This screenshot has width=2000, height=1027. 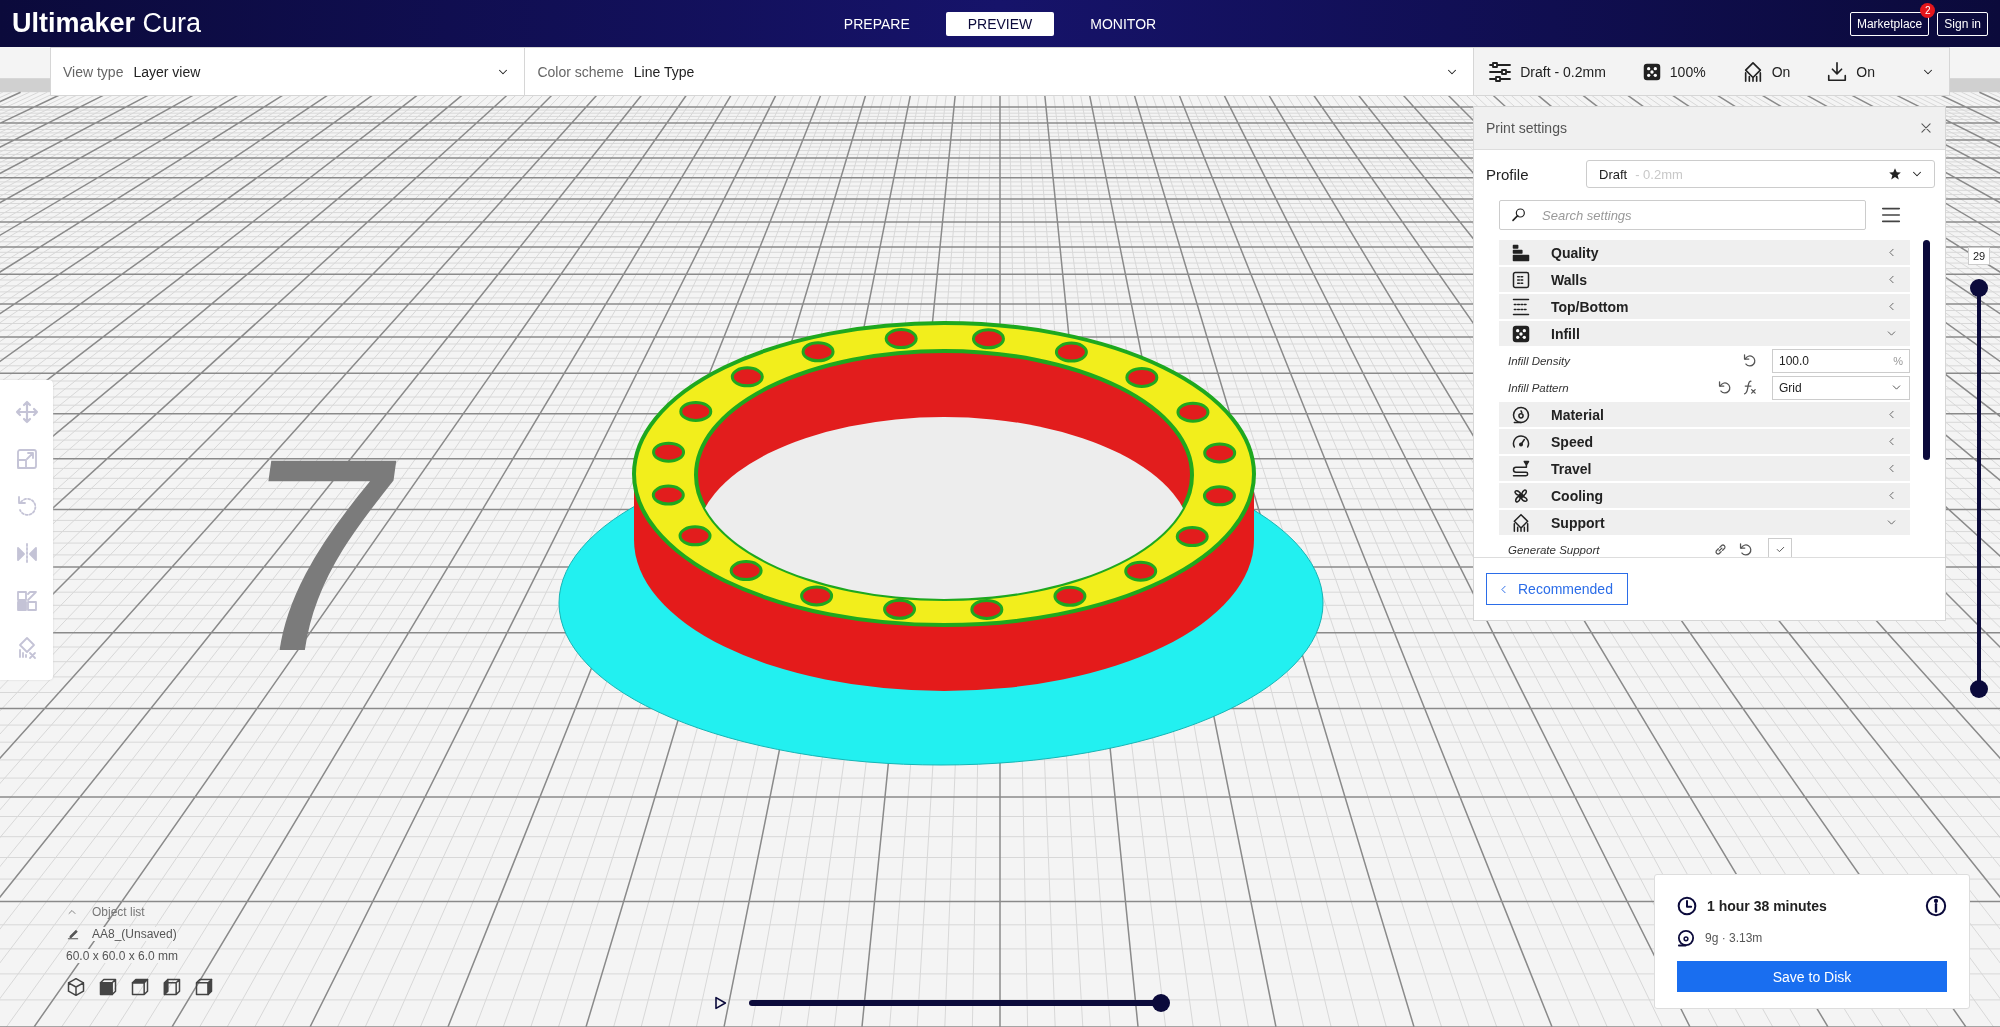 I want to click on cube-3d-view-button, so click(x=76, y=987).